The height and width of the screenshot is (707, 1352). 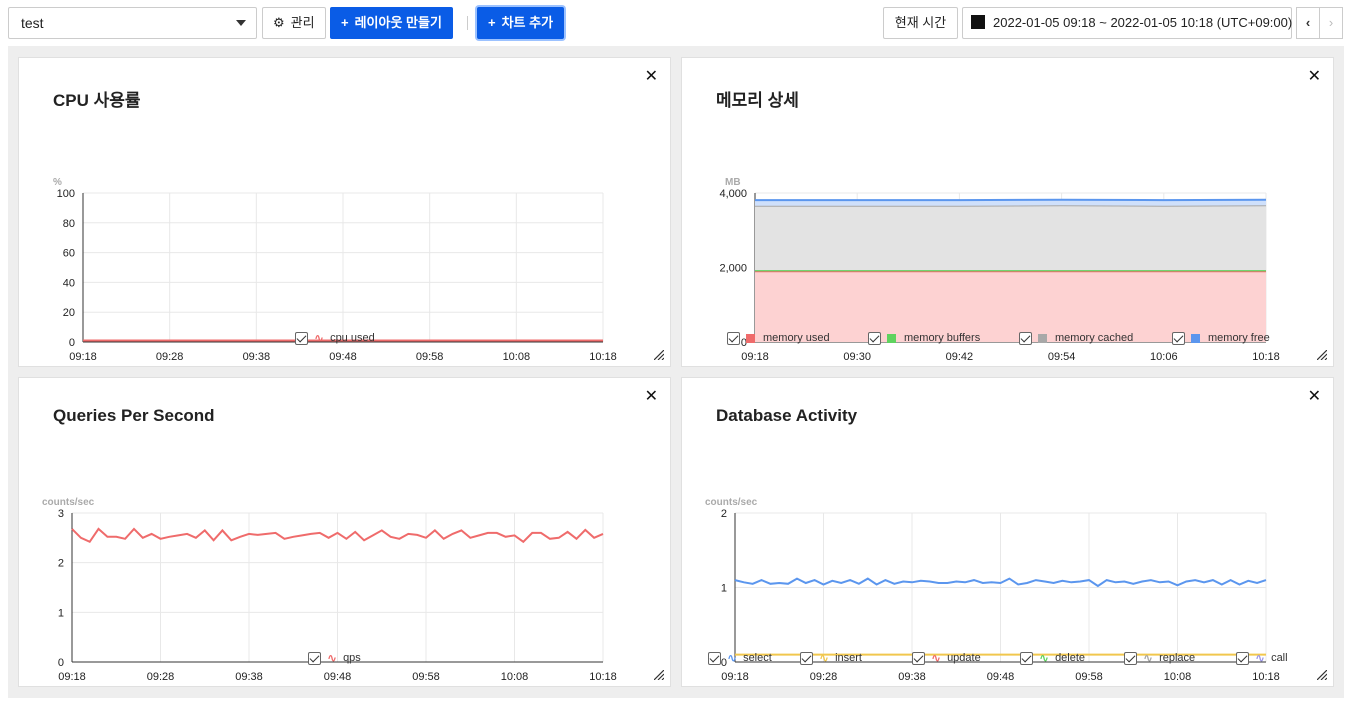 I want to click on qps-legend: ∿ qps, so click(x=344, y=660).